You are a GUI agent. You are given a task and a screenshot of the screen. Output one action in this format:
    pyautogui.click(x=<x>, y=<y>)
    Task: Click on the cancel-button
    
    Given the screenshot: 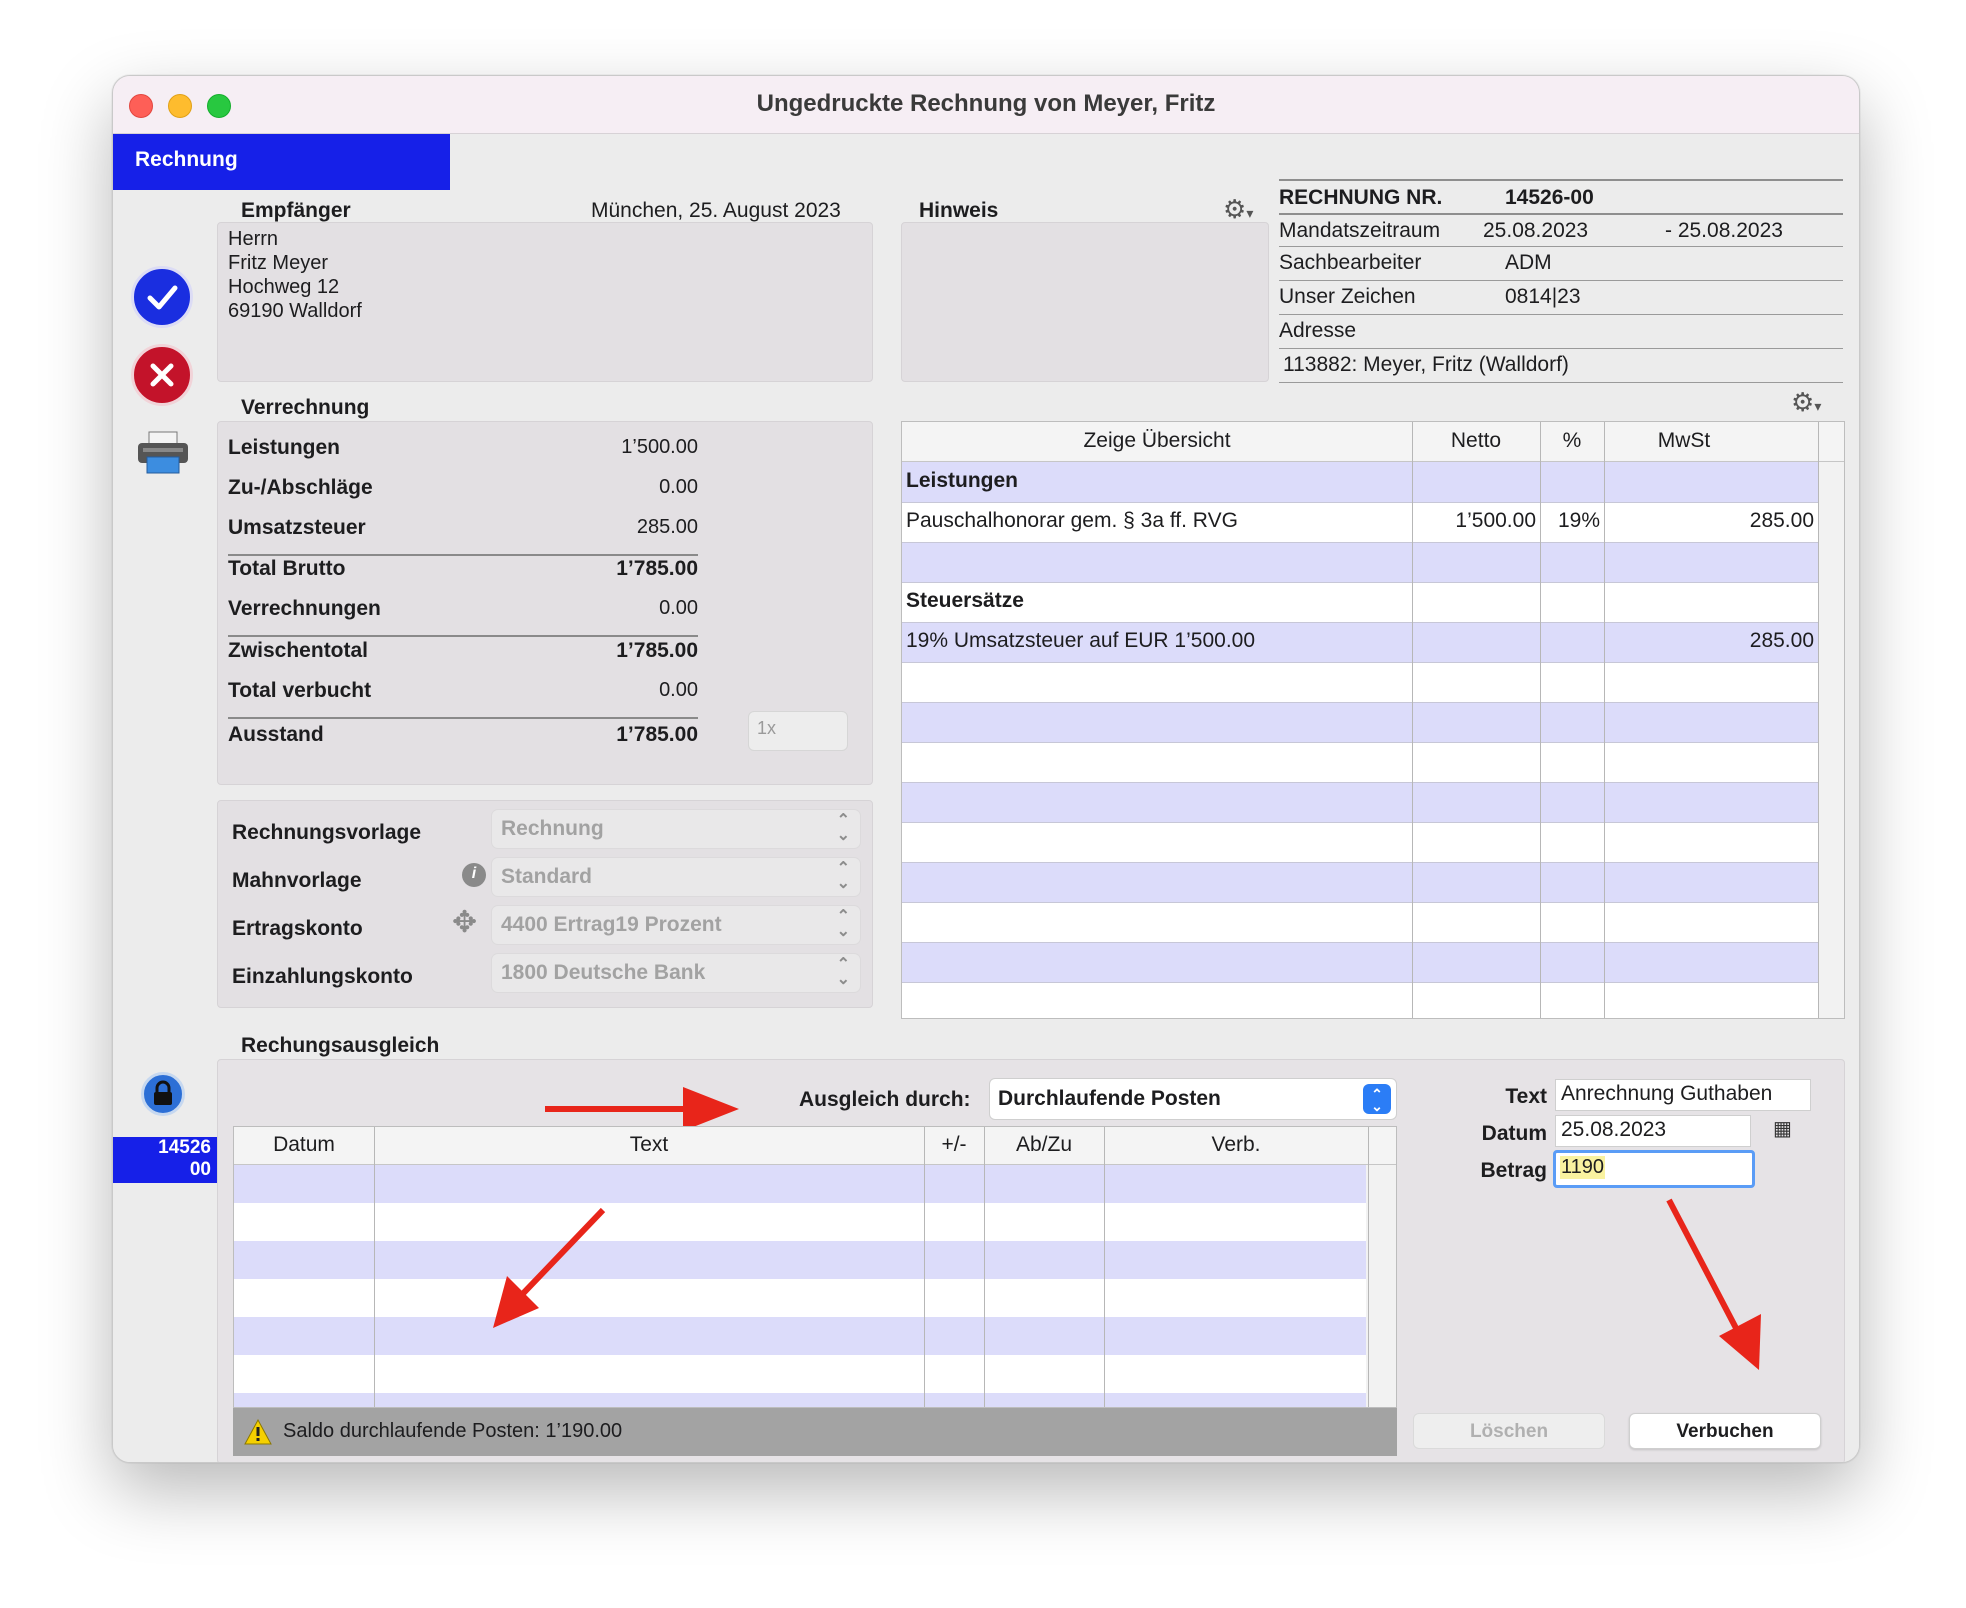 What is the action you would take?
    pyautogui.click(x=162, y=375)
    